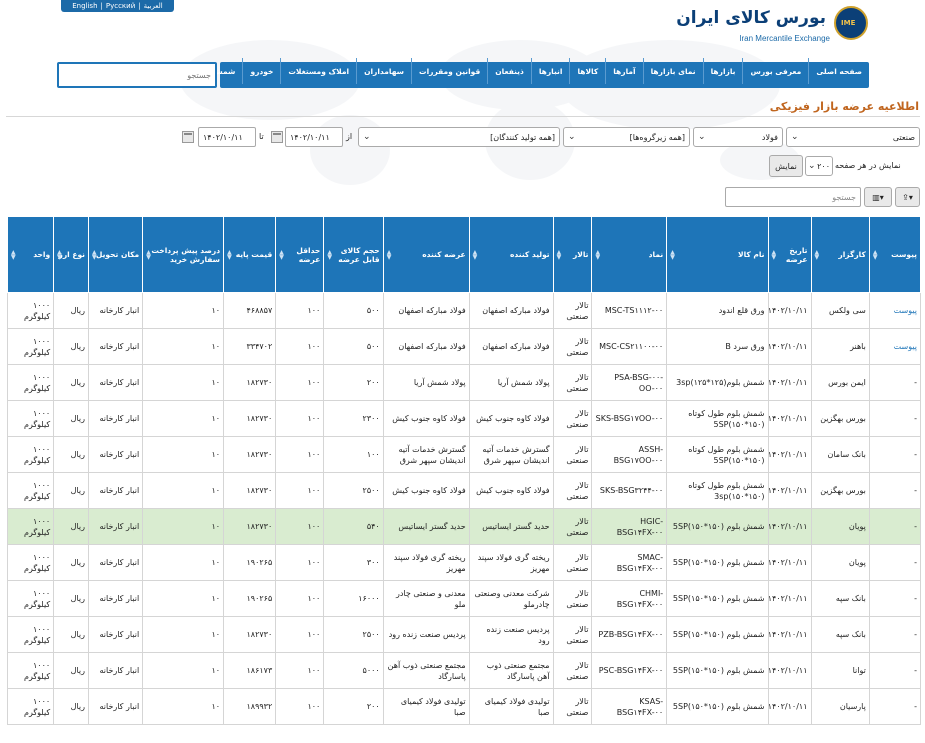 Image resolution: width=925 pixels, height=743 pixels. I want to click on cell-broker: بورس بهگزین, so click(840, 490).